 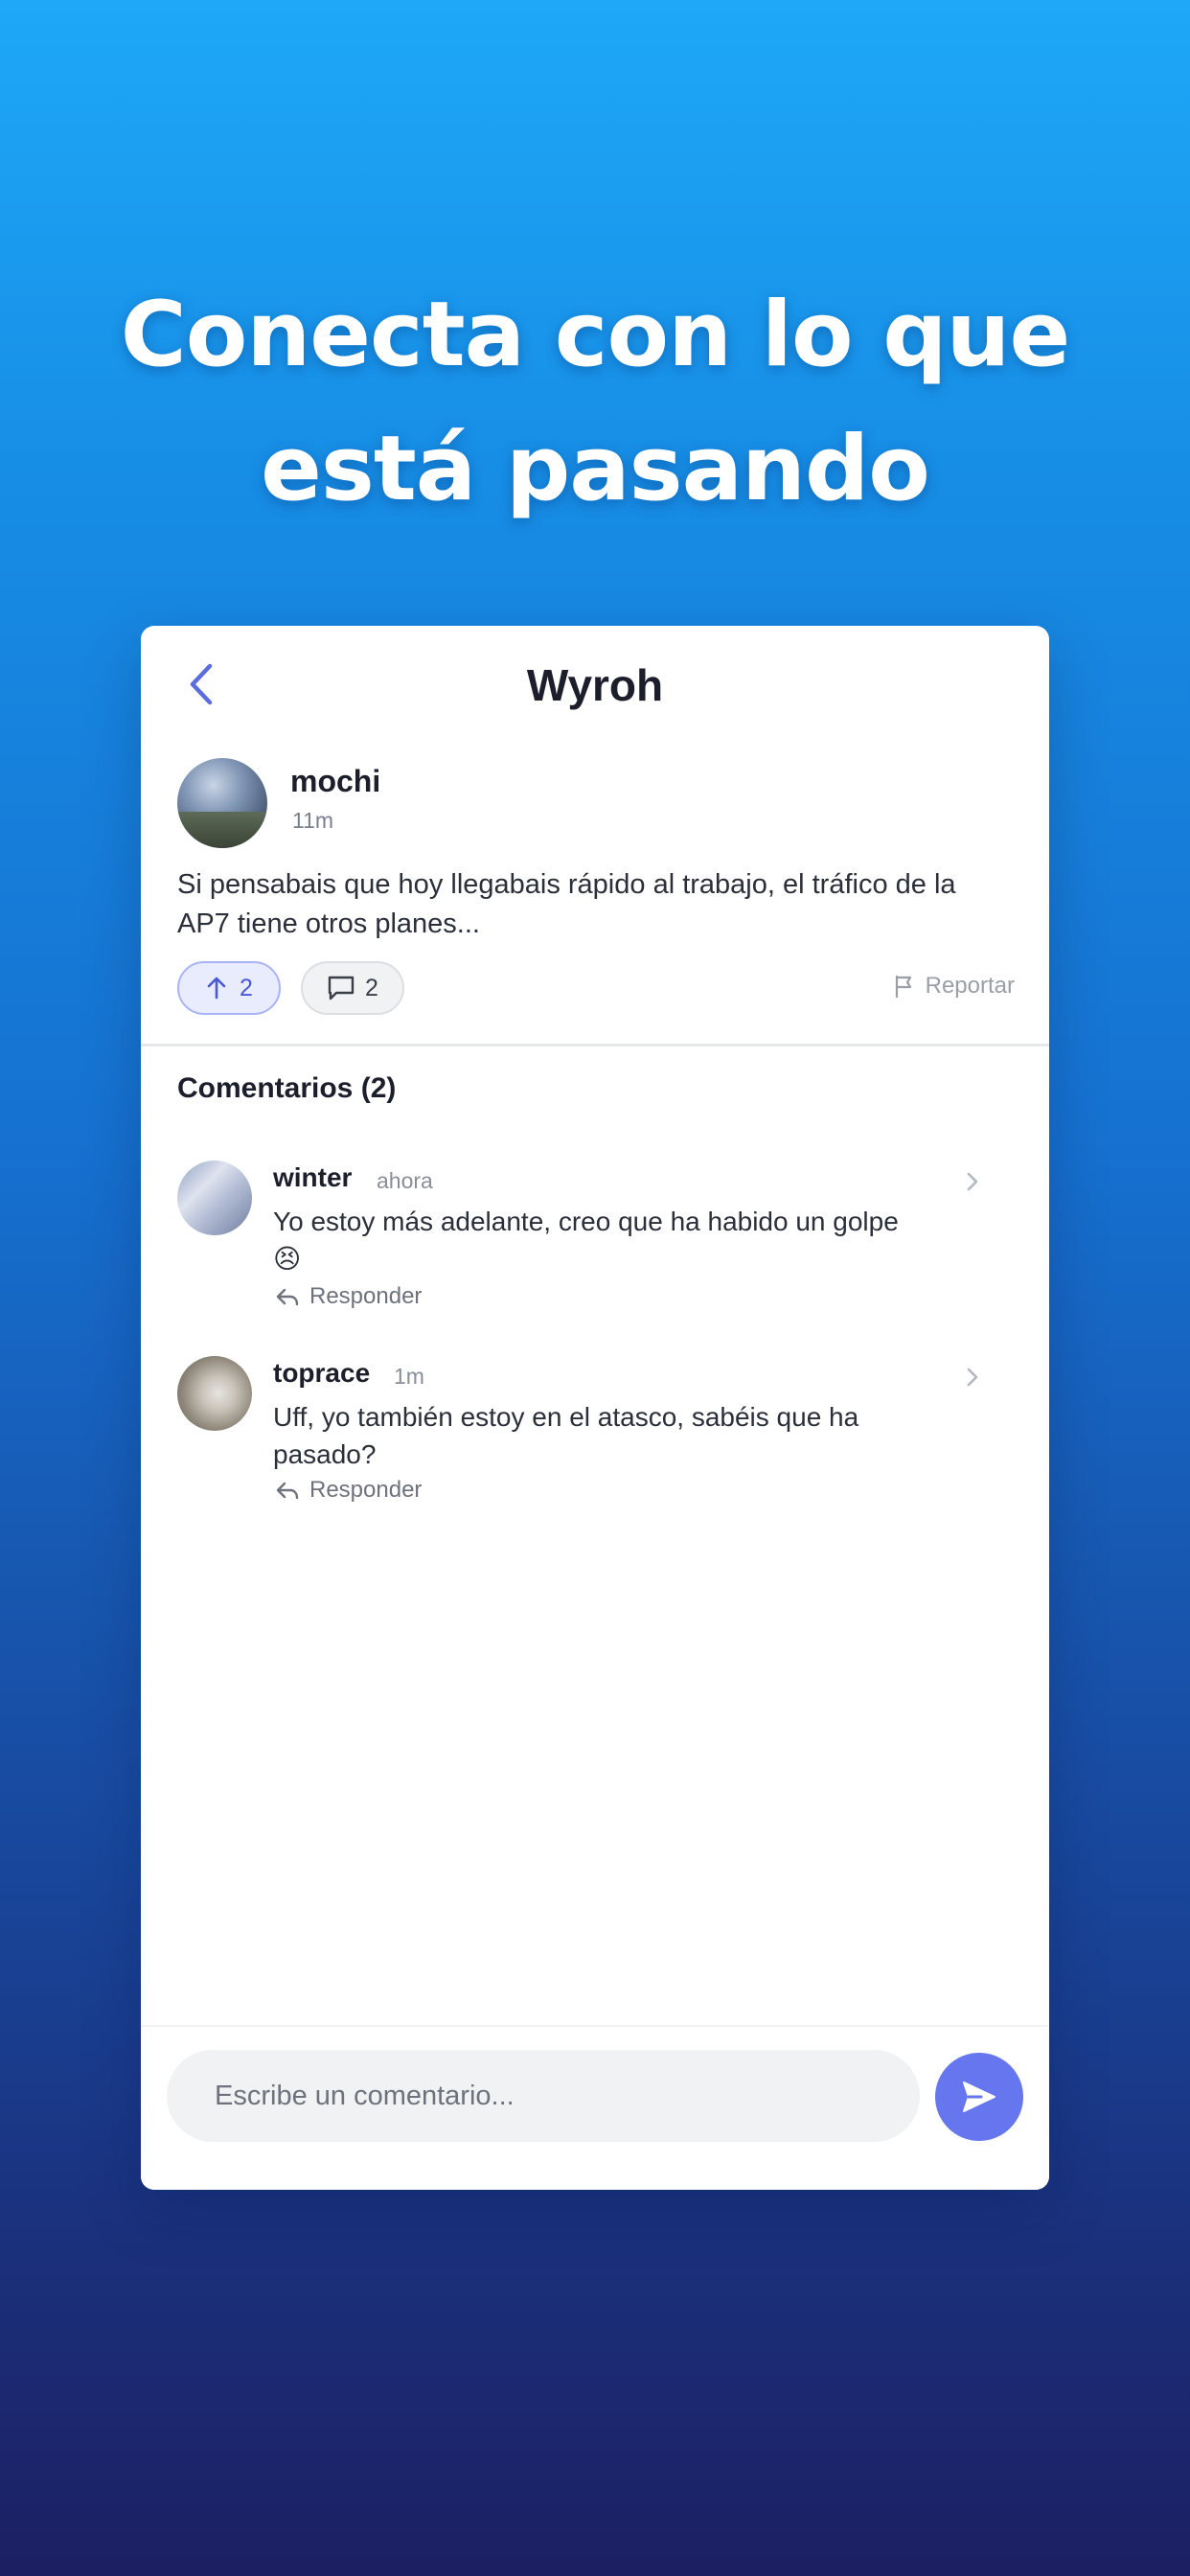 What do you see at coordinates (903, 987) in the screenshot?
I see `flag-icon` at bounding box center [903, 987].